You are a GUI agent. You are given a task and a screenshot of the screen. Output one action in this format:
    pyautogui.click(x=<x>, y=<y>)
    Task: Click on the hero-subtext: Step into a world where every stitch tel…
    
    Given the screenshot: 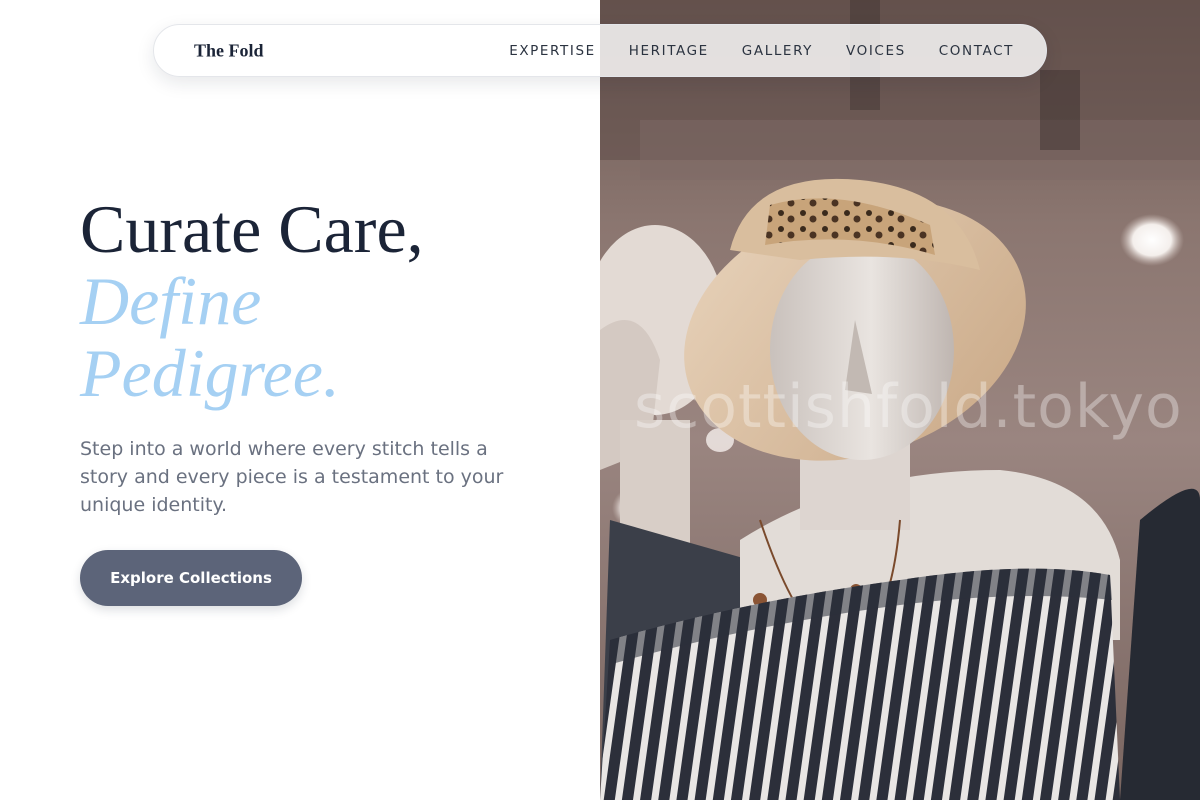 What is the action you would take?
    pyautogui.click(x=292, y=477)
    